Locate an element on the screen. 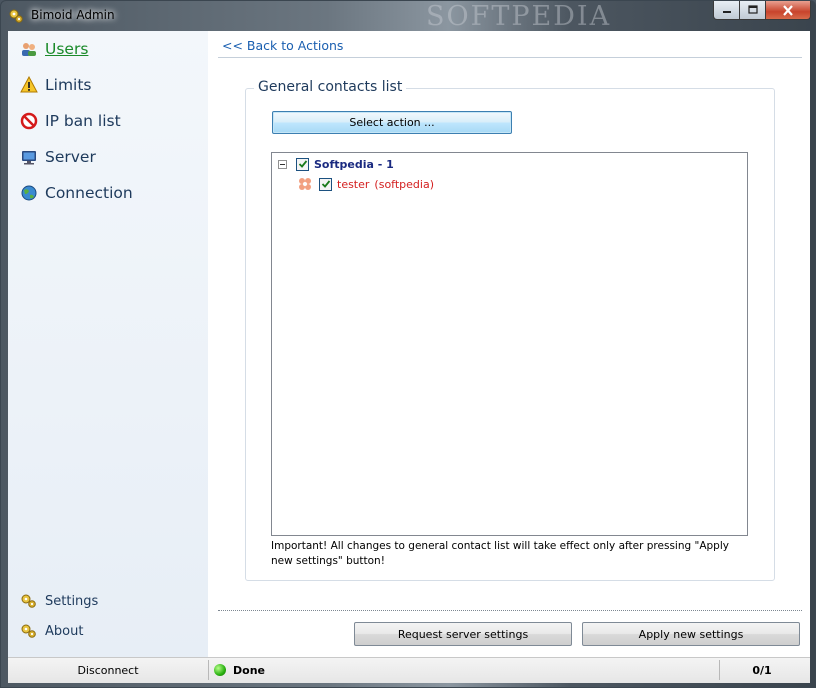 The image size is (816, 688). maximize-icon is located at coordinates (752, 9).